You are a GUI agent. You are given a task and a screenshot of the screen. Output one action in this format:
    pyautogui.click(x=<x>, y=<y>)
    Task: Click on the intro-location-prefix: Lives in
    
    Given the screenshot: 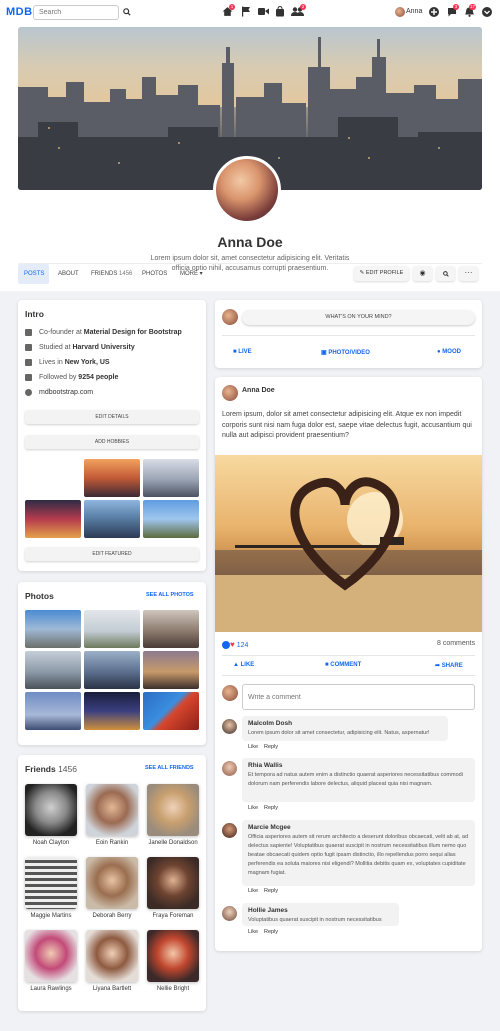 What is the action you would take?
    pyautogui.click(x=52, y=362)
    